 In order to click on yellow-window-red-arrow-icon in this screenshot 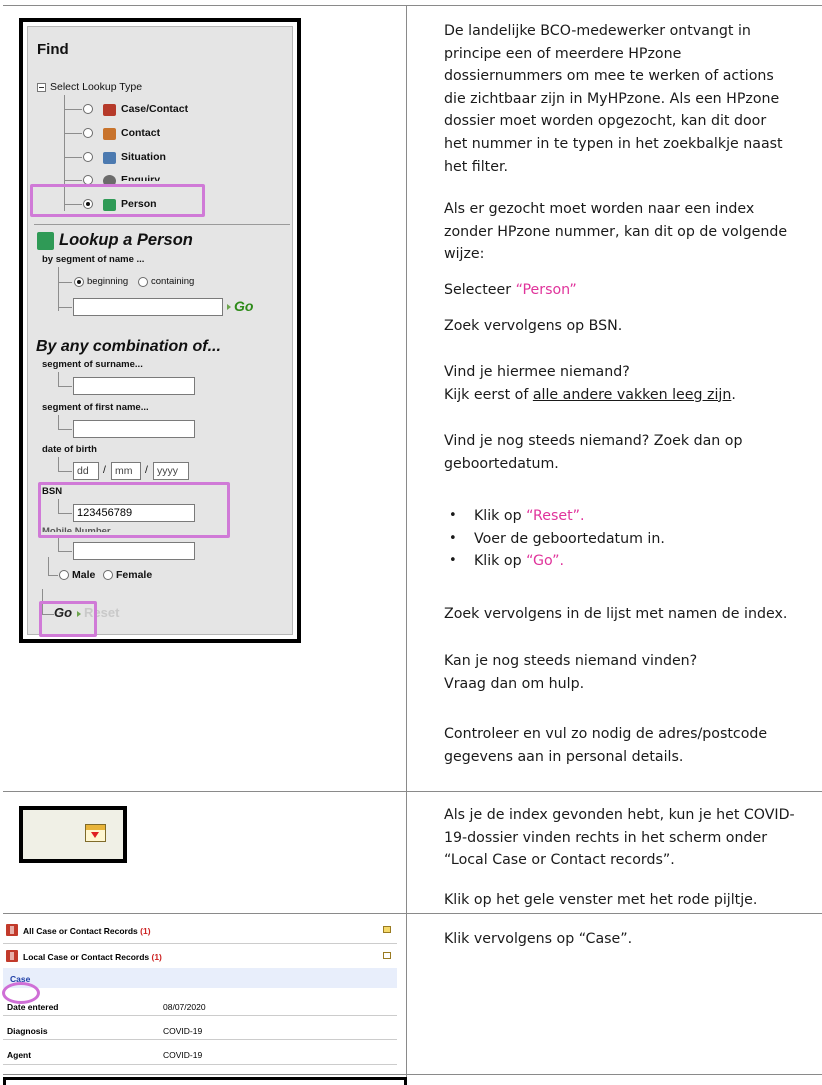, I will do `click(95, 833)`.